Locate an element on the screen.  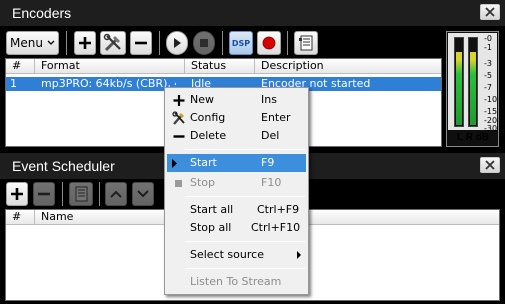
vu-bar-left is located at coordinates (459, 82).